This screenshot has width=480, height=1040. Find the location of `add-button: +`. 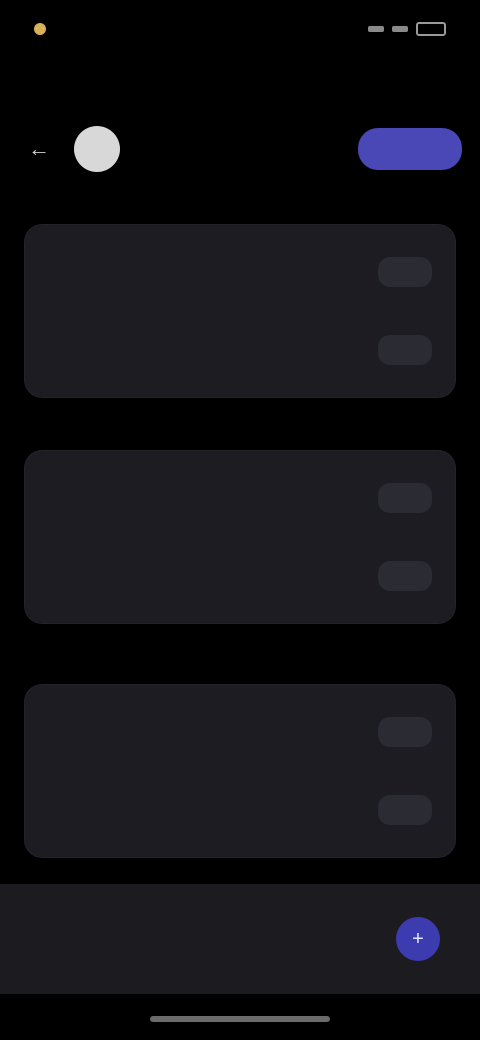

add-button: + is located at coordinates (418, 939).